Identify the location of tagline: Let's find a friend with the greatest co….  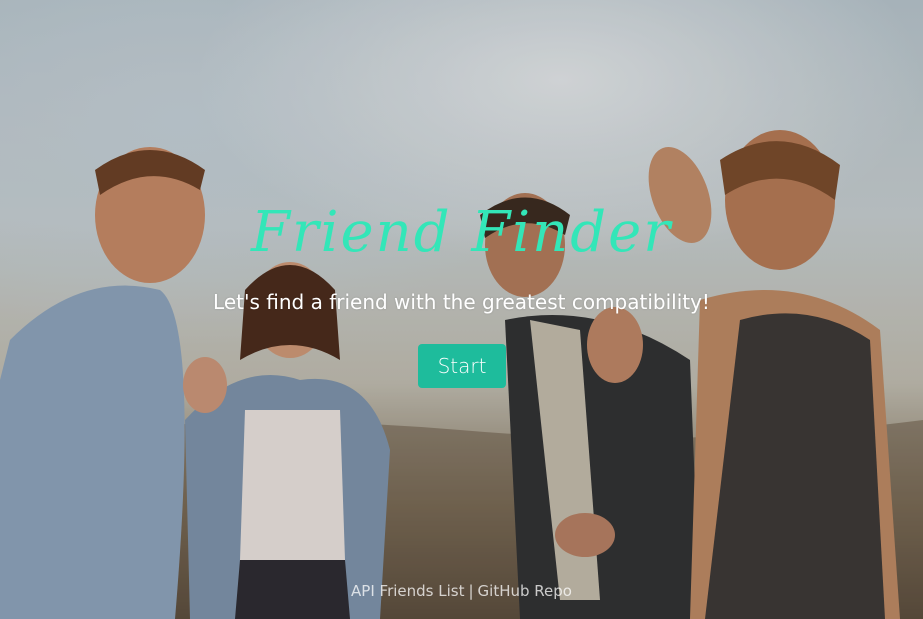
(461, 302).